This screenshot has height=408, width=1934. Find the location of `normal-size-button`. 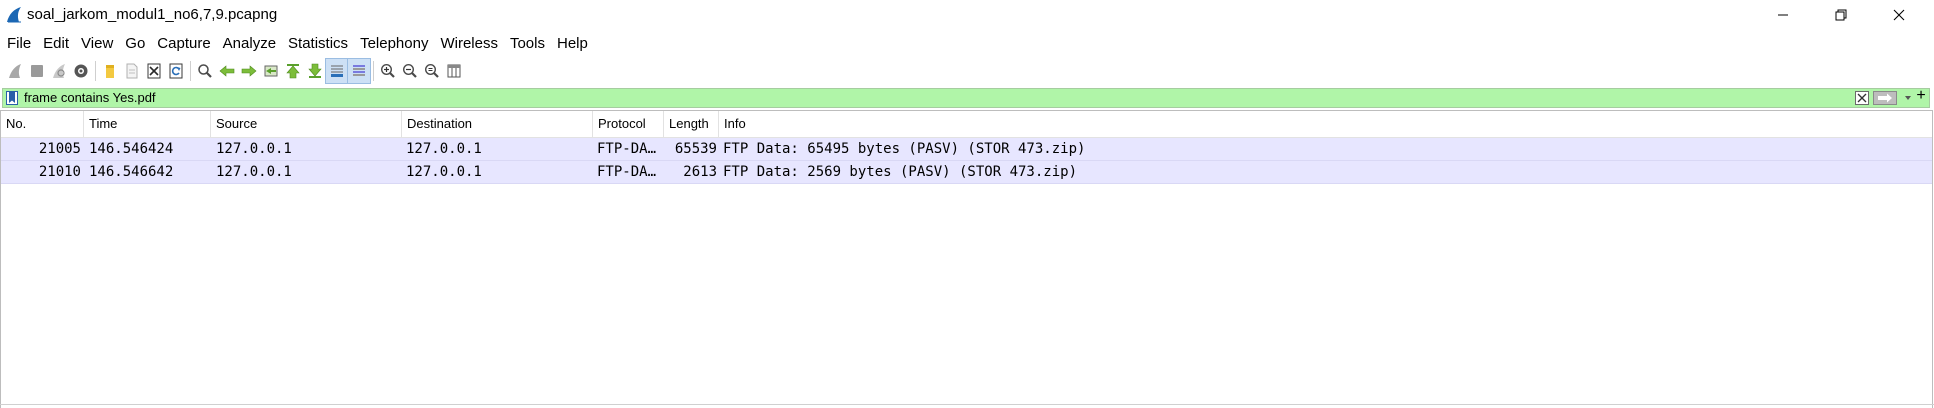

normal-size-button is located at coordinates (432, 71).